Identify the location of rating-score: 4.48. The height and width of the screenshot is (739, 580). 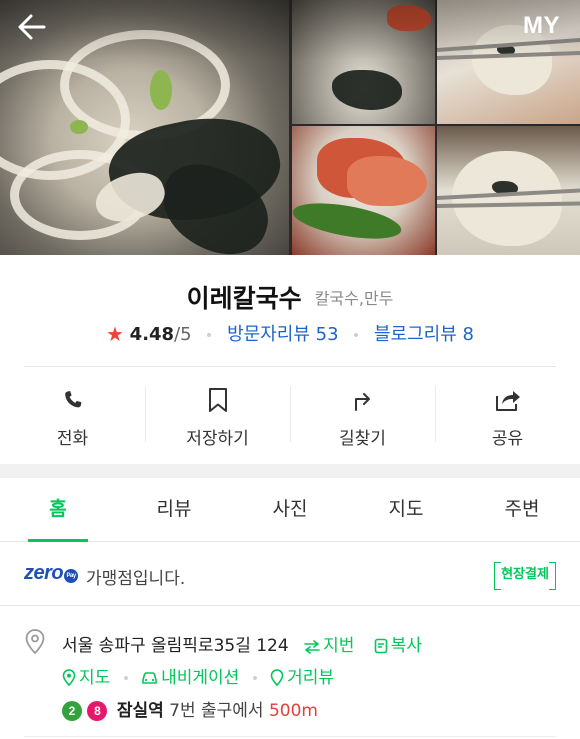
(152, 334).